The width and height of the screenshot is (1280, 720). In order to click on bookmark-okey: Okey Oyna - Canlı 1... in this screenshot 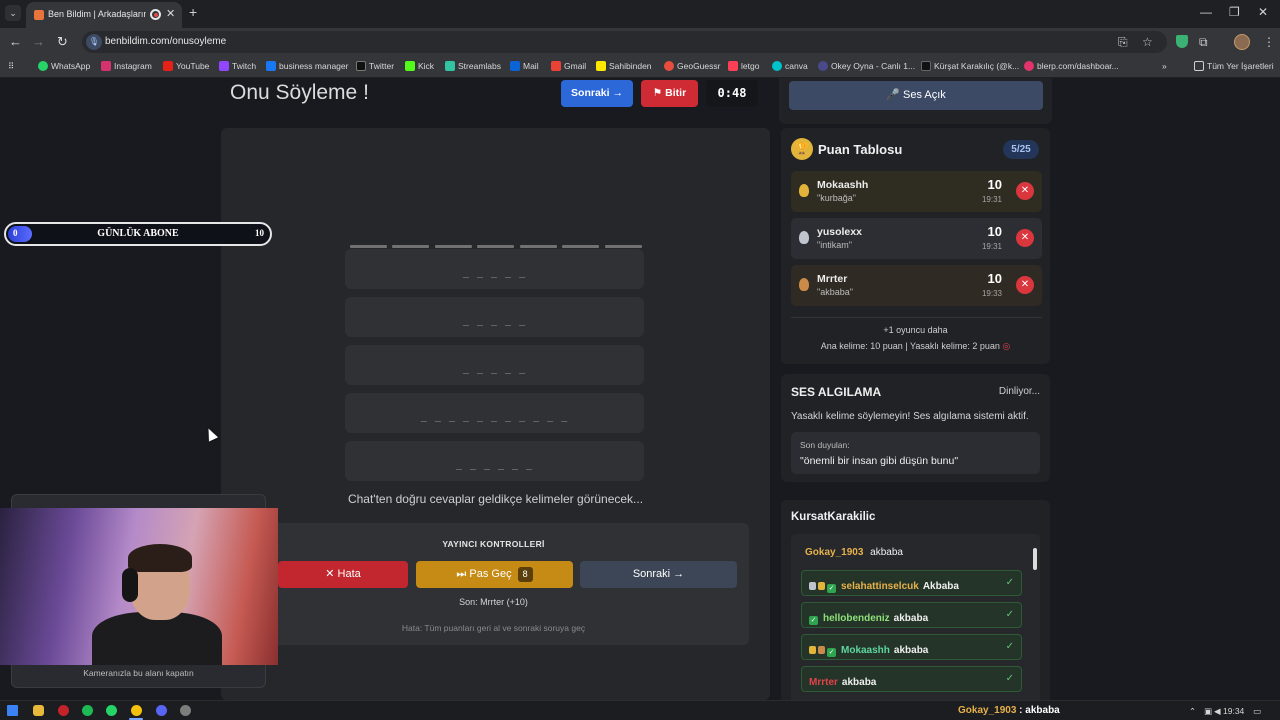, I will do `click(866, 66)`.